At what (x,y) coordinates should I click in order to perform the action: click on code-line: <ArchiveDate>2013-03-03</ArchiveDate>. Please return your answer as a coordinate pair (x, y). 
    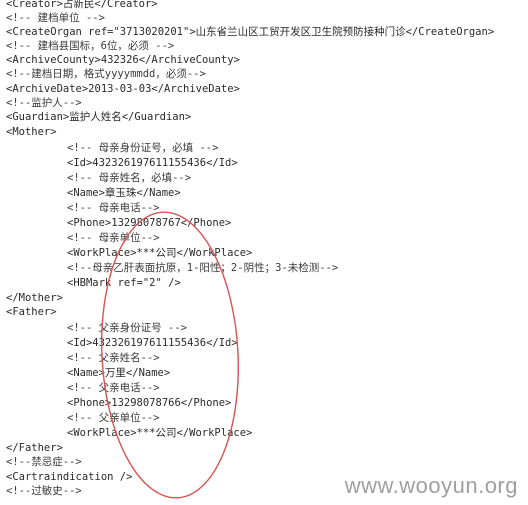
    Looking at the image, I should click on (123, 89).